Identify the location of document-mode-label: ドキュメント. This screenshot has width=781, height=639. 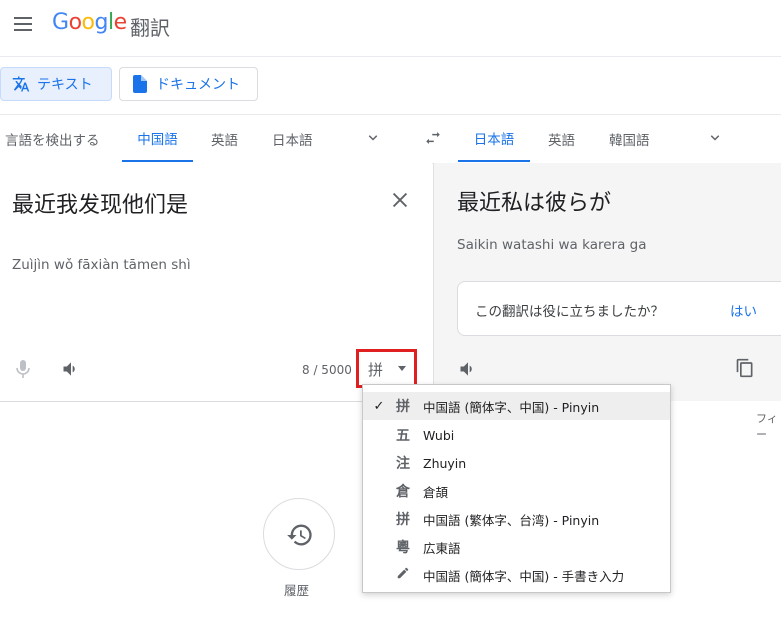
(198, 85).